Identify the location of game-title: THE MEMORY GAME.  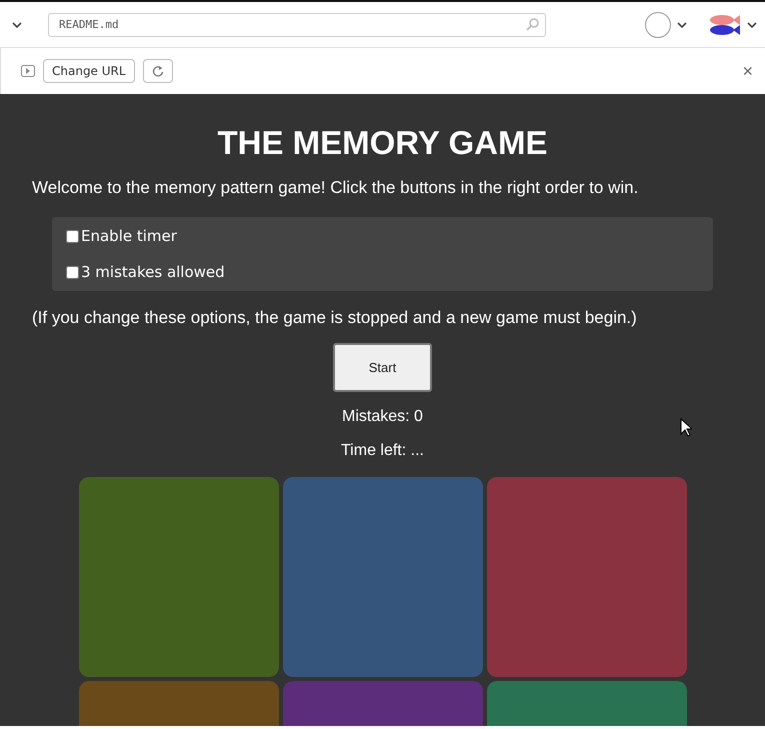
(382, 143).